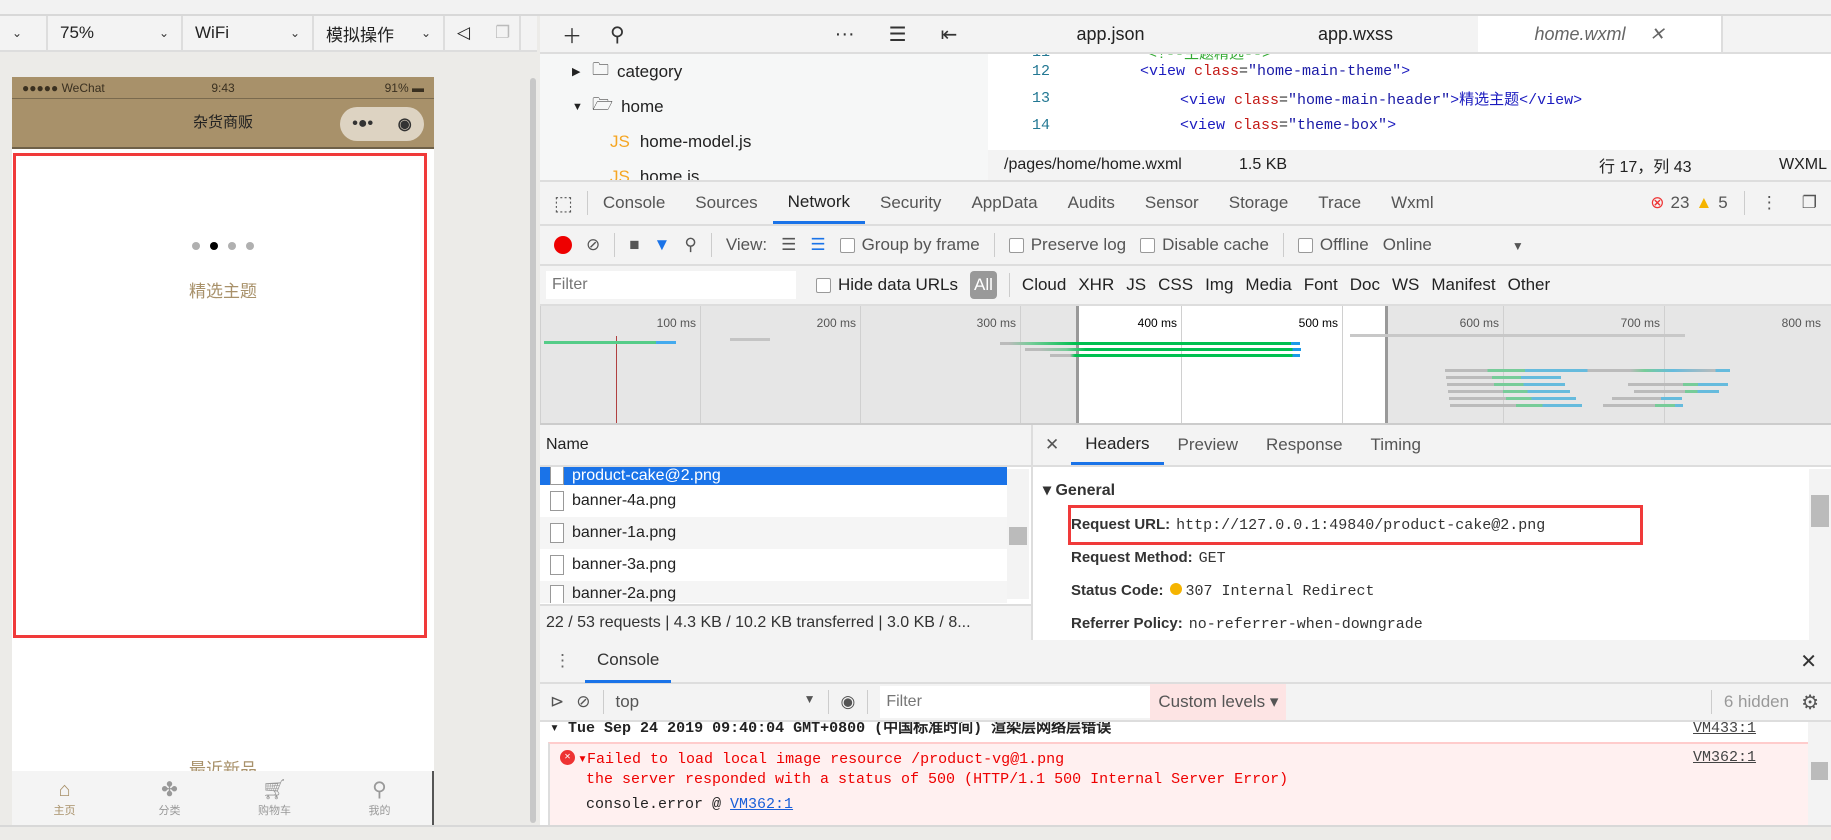 This screenshot has height=840, width=1831. I want to click on tab-mine: ⚲ 我的, so click(379, 798).